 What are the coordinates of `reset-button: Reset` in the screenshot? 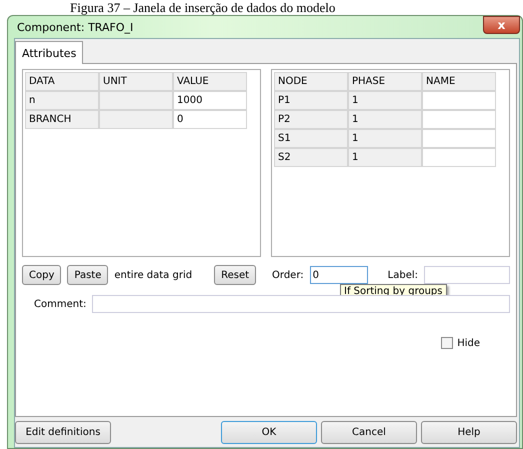 It's located at (235, 275).